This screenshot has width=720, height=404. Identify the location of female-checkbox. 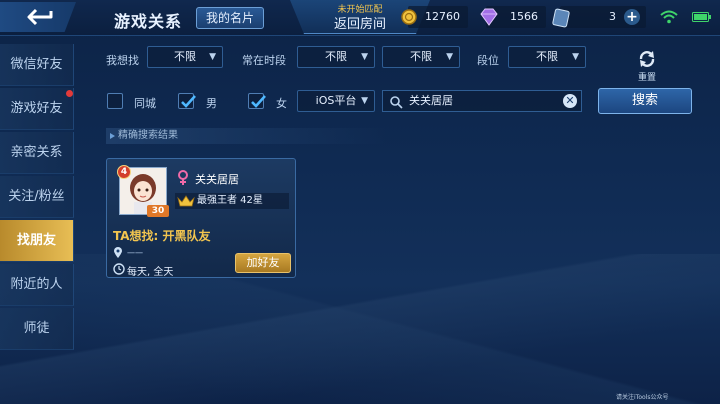
(257, 101).